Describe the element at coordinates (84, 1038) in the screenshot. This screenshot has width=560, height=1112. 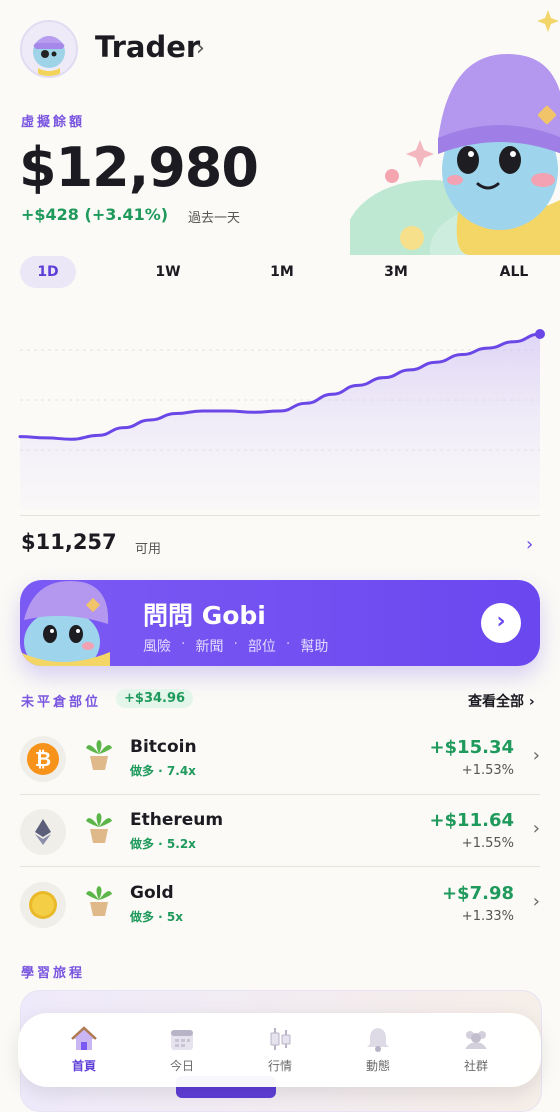
I see `home-icon` at that location.